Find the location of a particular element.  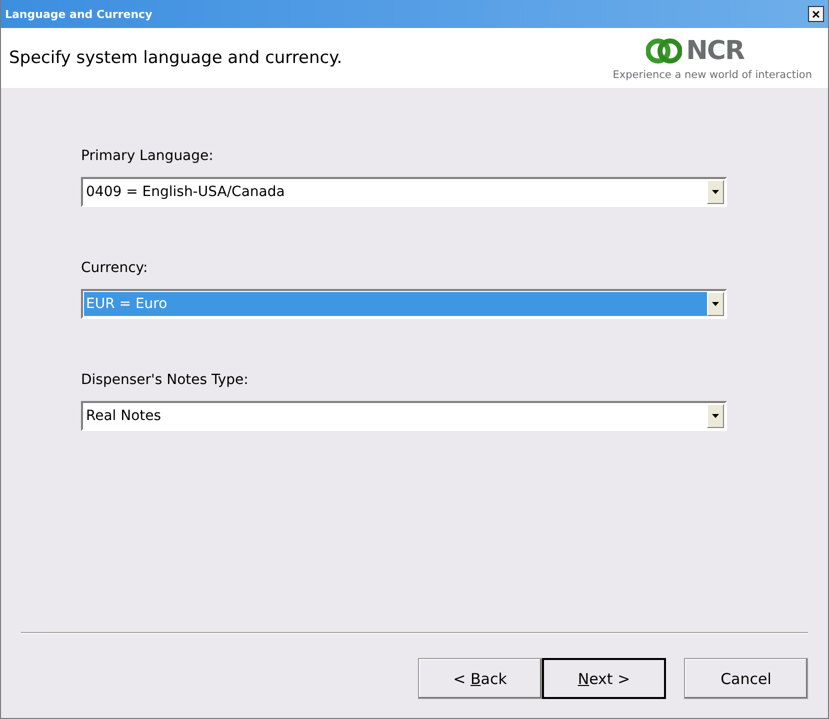

dropdown-field: Real Notes is located at coordinates (404, 416).